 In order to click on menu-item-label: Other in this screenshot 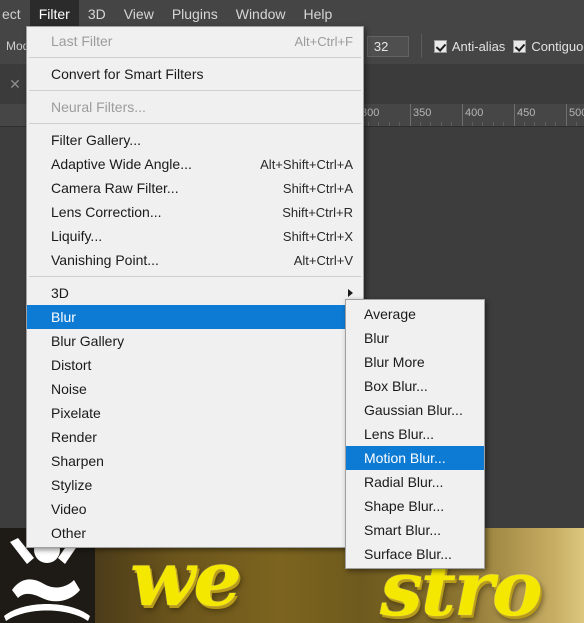, I will do `click(69, 533)`.